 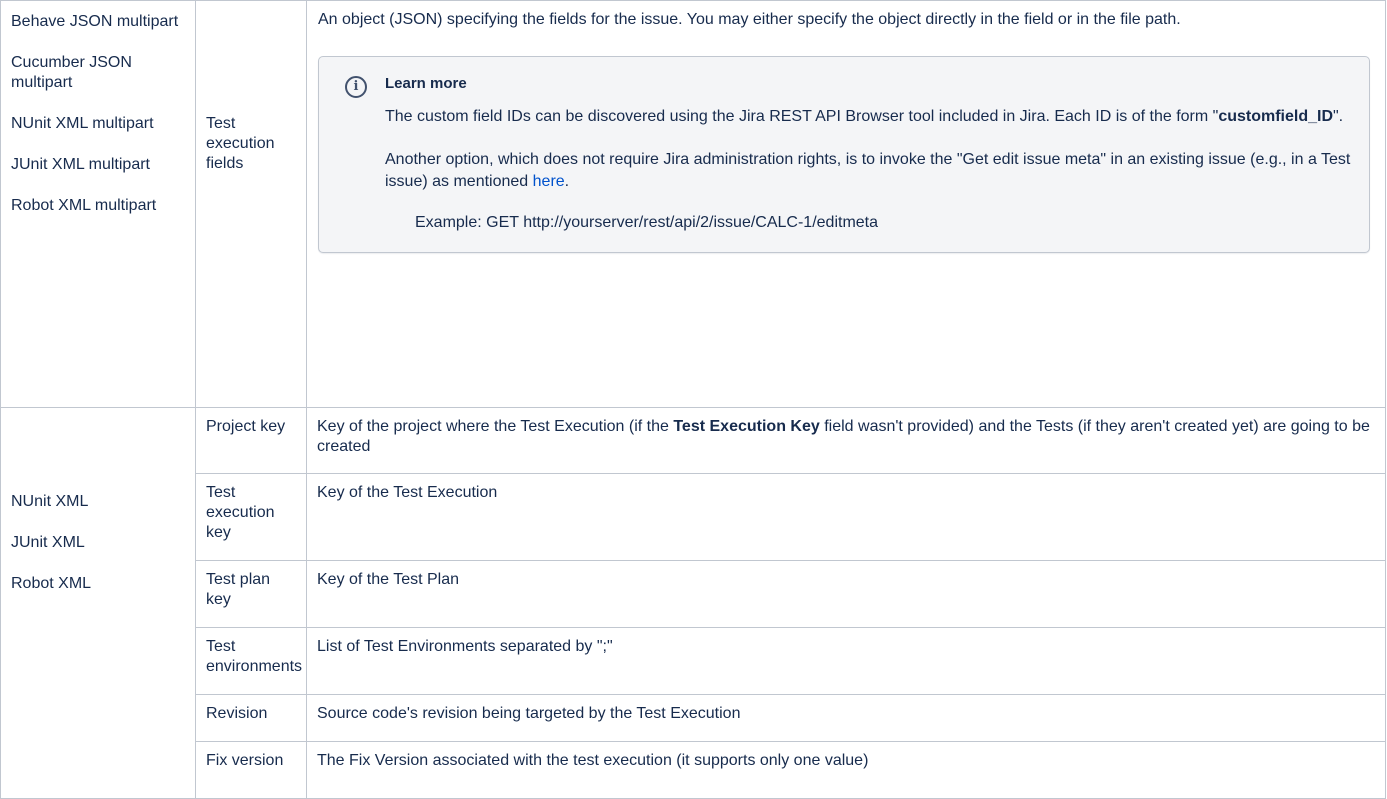 I want to click on field-name-cell: Project key, so click(x=251, y=440).